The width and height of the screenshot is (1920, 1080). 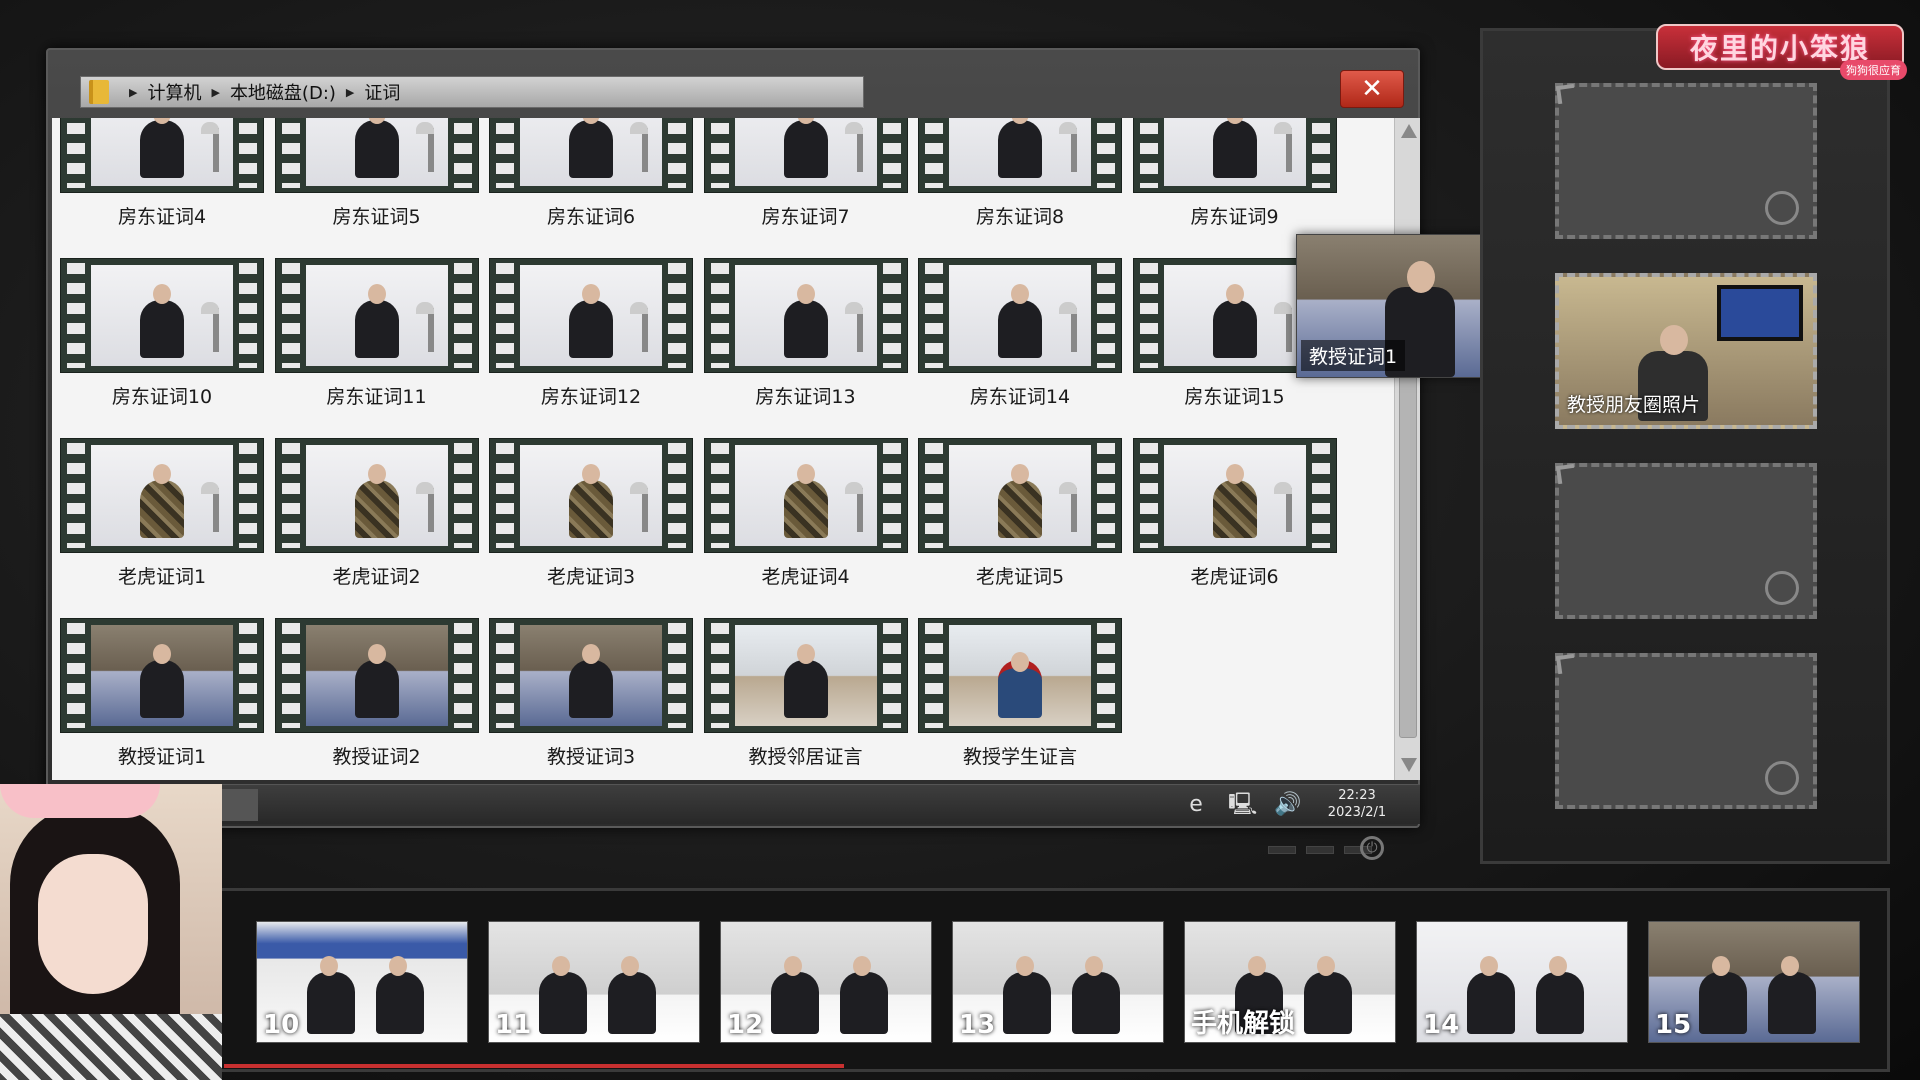 What do you see at coordinates (591, 397) in the screenshot?
I see `file-label: 房东证词12` at bounding box center [591, 397].